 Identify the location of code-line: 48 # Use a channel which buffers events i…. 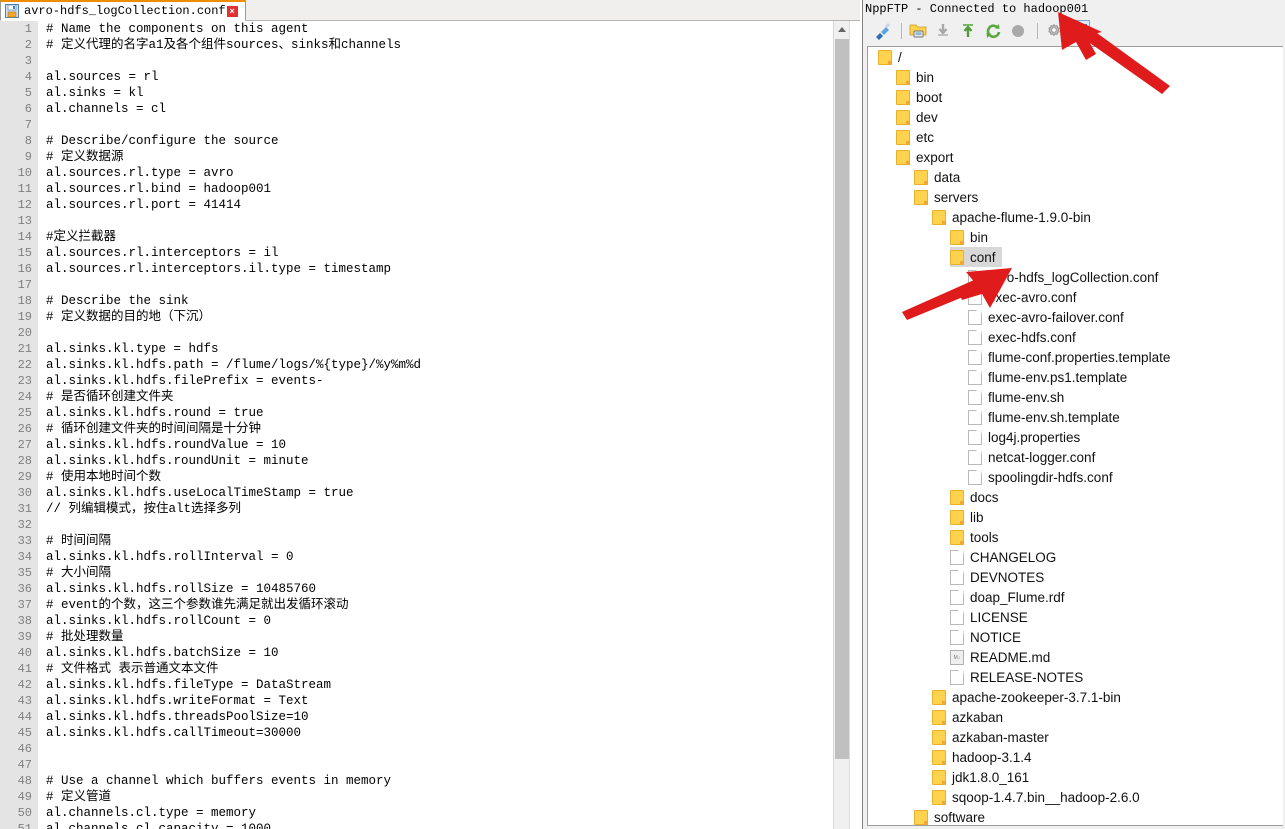
(430, 781).